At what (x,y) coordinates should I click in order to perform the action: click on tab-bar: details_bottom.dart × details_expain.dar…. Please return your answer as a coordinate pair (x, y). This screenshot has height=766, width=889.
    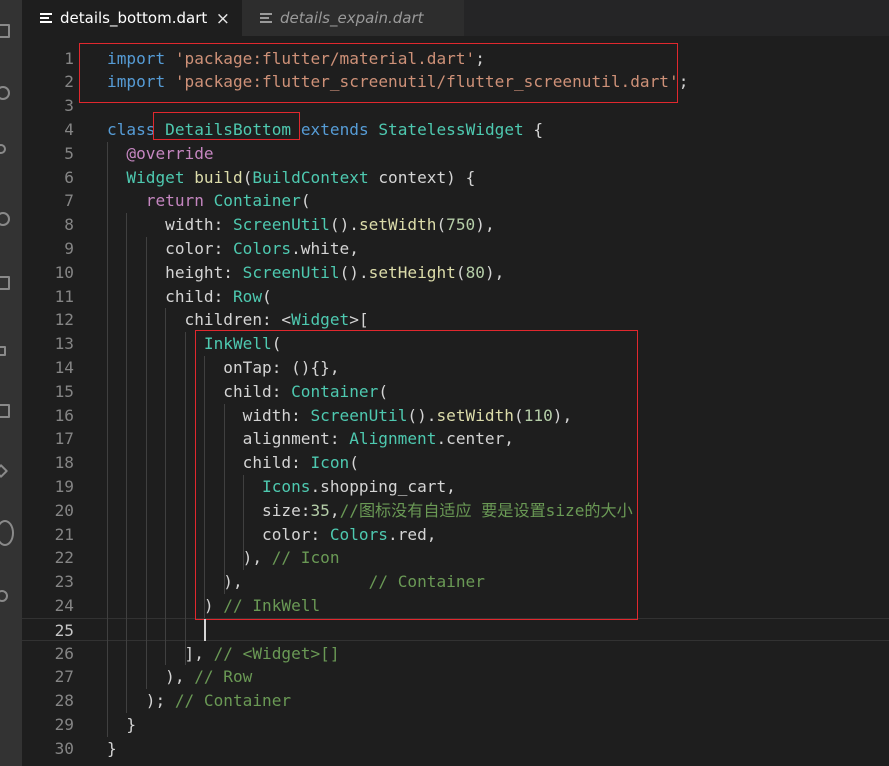
    Looking at the image, I should click on (455, 18).